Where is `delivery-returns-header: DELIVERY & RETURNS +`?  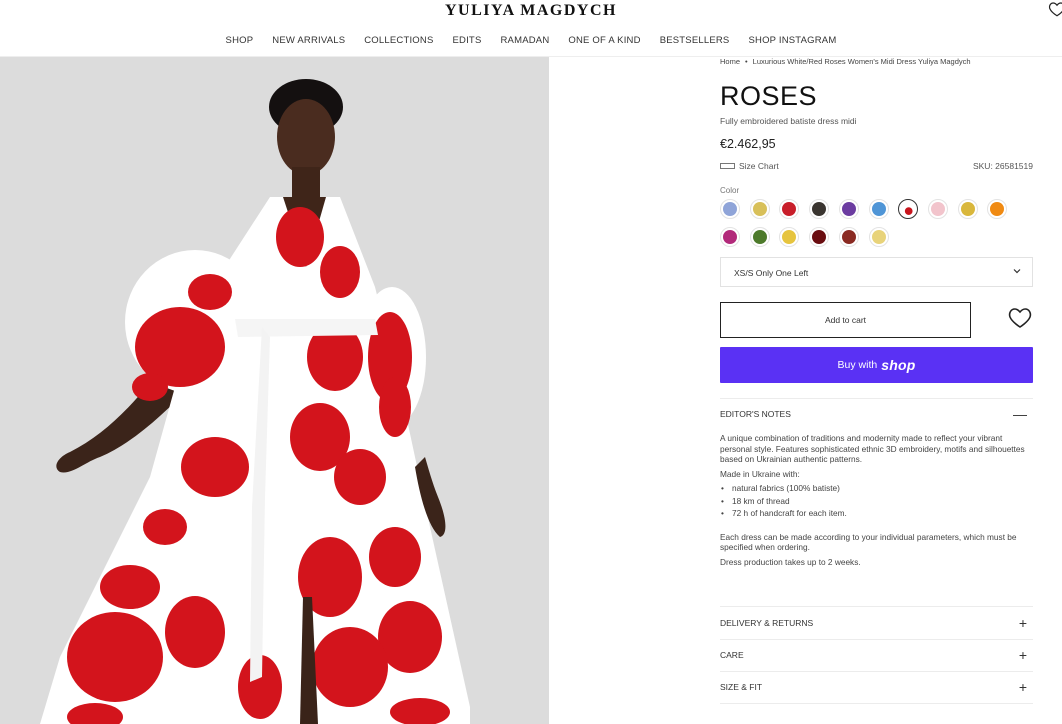 delivery-returns-header: DELIVERY & RETURNS + is located at coordinates (876, 623).